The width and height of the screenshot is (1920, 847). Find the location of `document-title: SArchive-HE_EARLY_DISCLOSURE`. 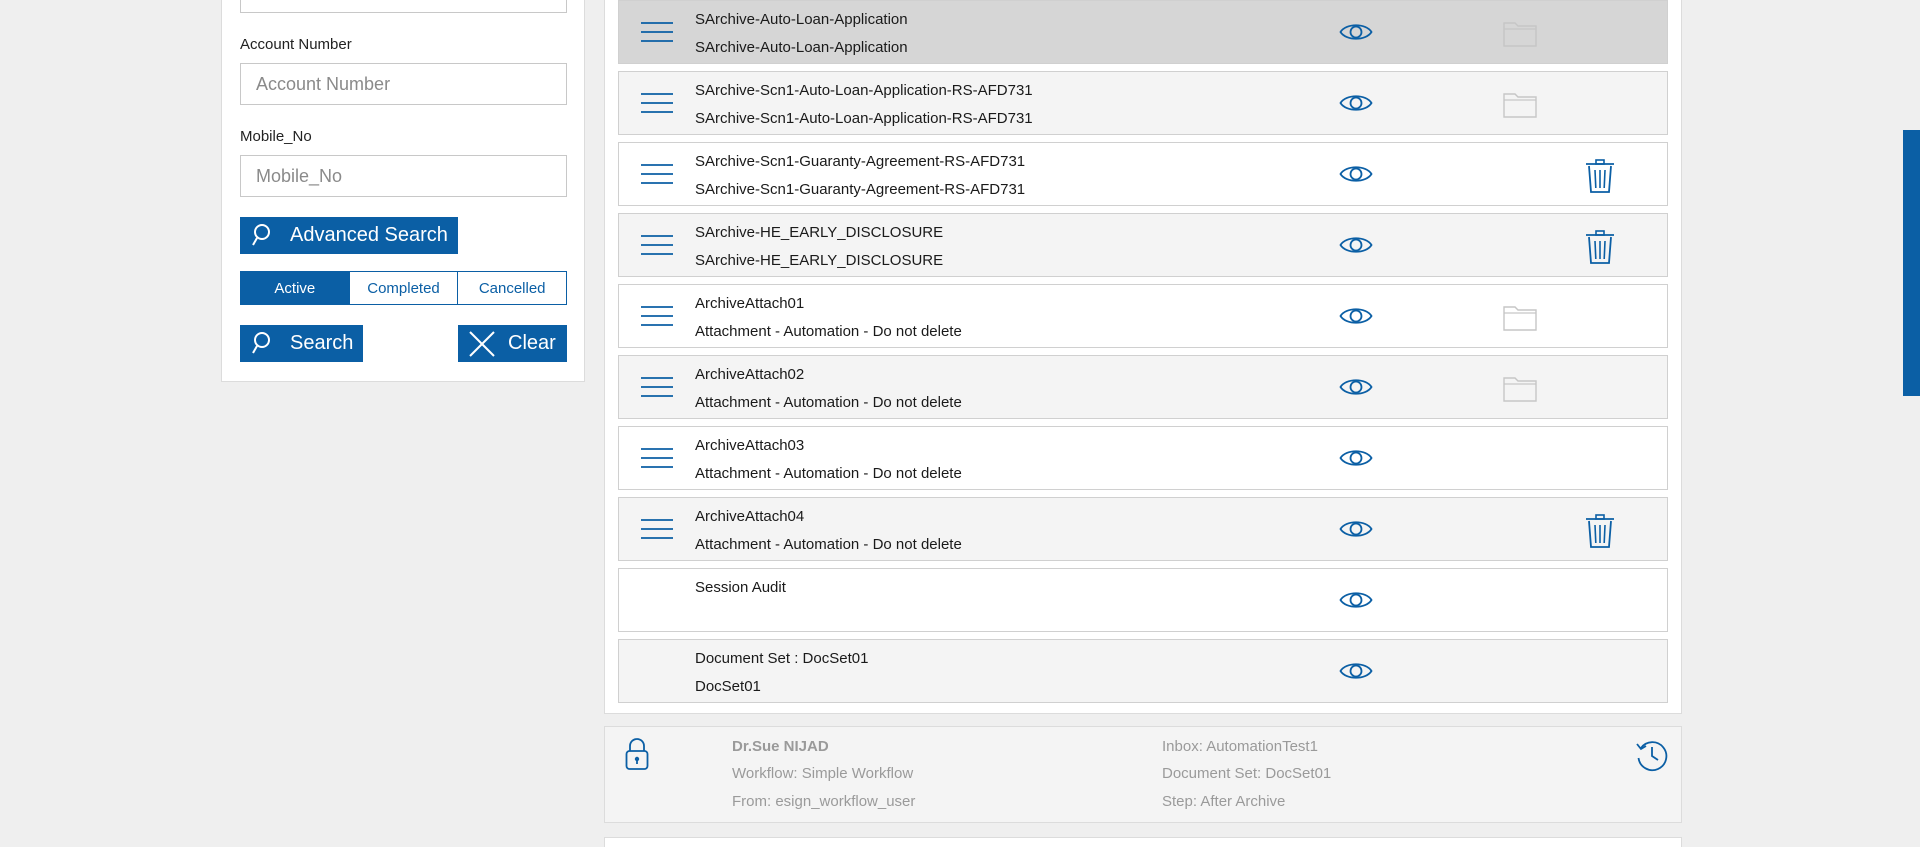

document-title: SArchive-HE_EARLY_DISCLOSURE is located at coordinates (819, 232).